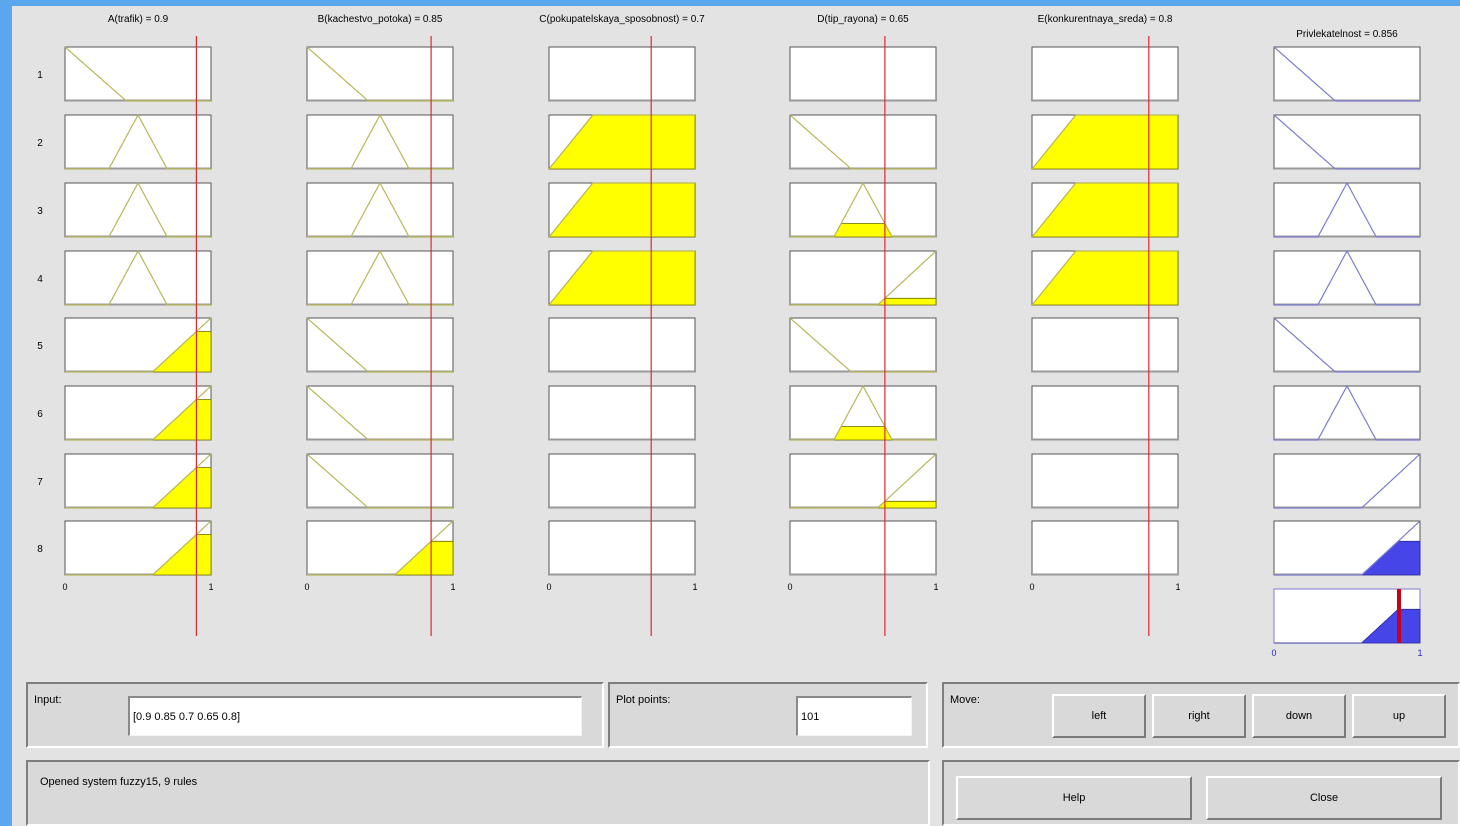  Describe the element at coordinates (355, 716) in the screenshot. I see `input-vector-field` at that location.